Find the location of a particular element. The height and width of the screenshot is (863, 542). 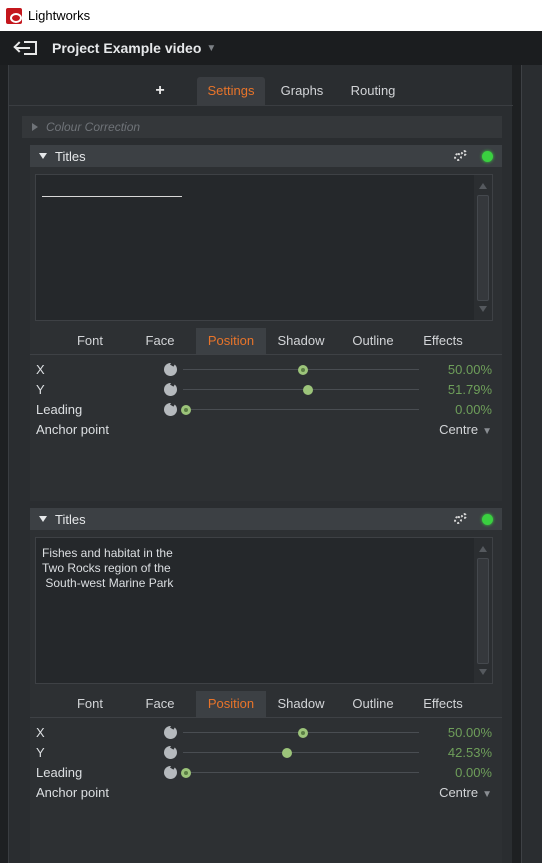

exit-project-icon is located at coordinates (28, 48).